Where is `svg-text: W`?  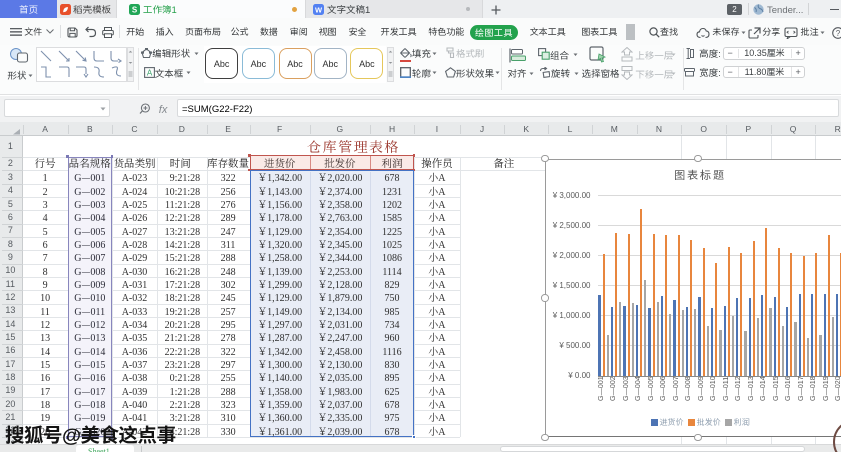 svg-text: W is located at coordinates (319, 9).